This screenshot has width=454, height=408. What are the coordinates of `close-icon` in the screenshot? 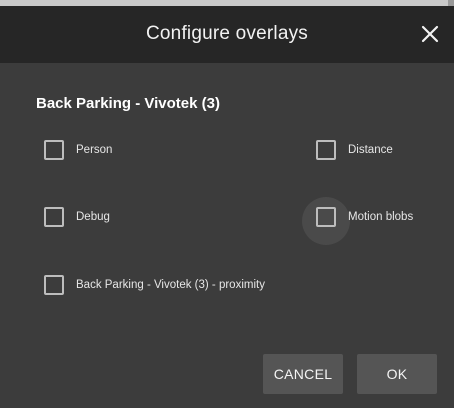 It's located at (430, 34).